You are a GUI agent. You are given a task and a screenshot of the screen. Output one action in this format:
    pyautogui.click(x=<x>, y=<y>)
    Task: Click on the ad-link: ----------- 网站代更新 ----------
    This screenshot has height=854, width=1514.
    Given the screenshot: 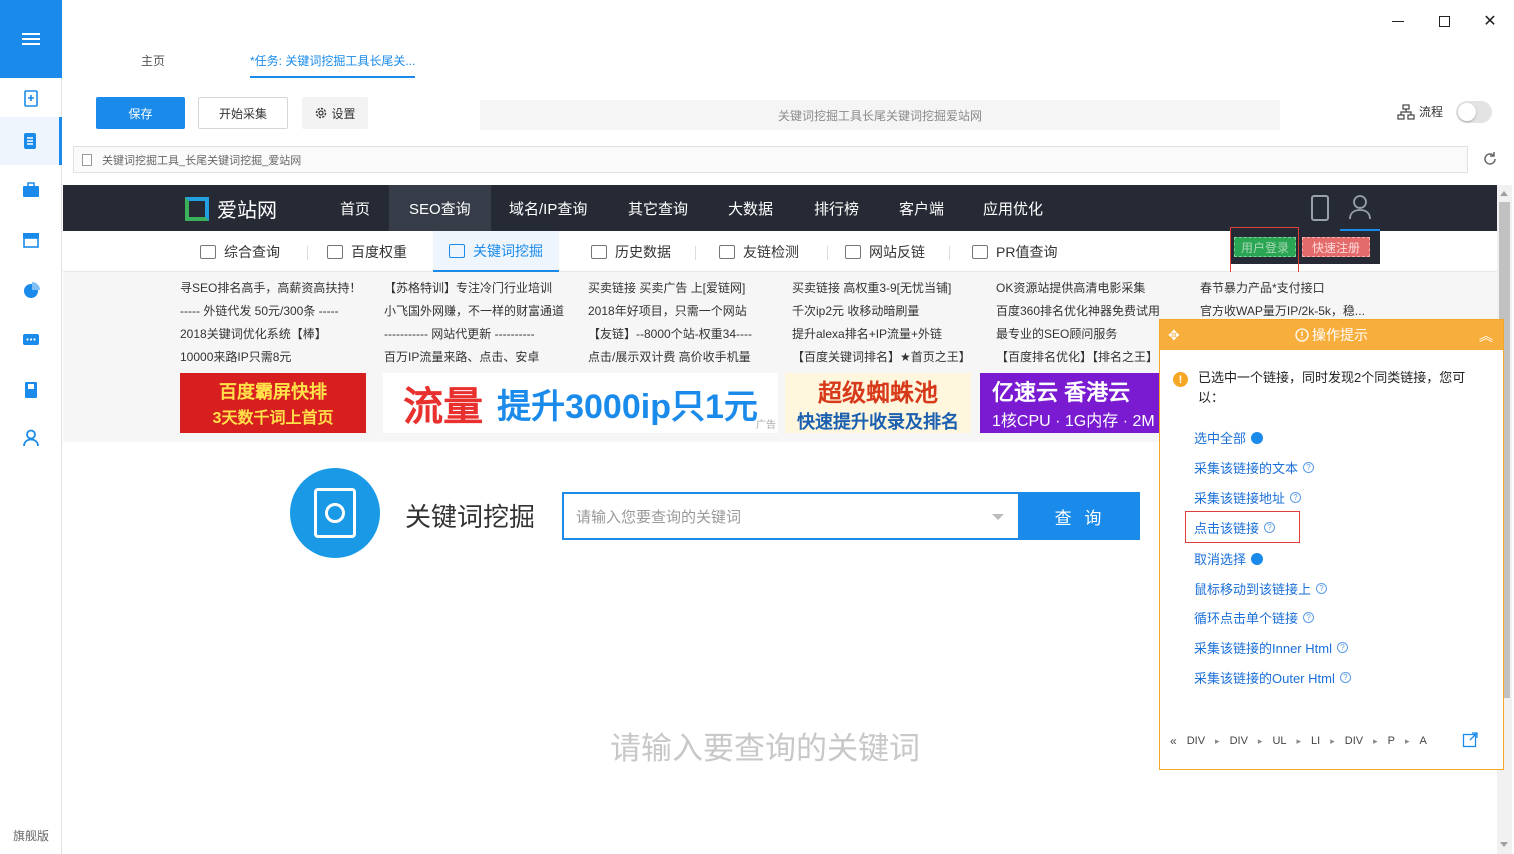 What is the action you would take?
    pyautogui.click(x=479, y=333)
    